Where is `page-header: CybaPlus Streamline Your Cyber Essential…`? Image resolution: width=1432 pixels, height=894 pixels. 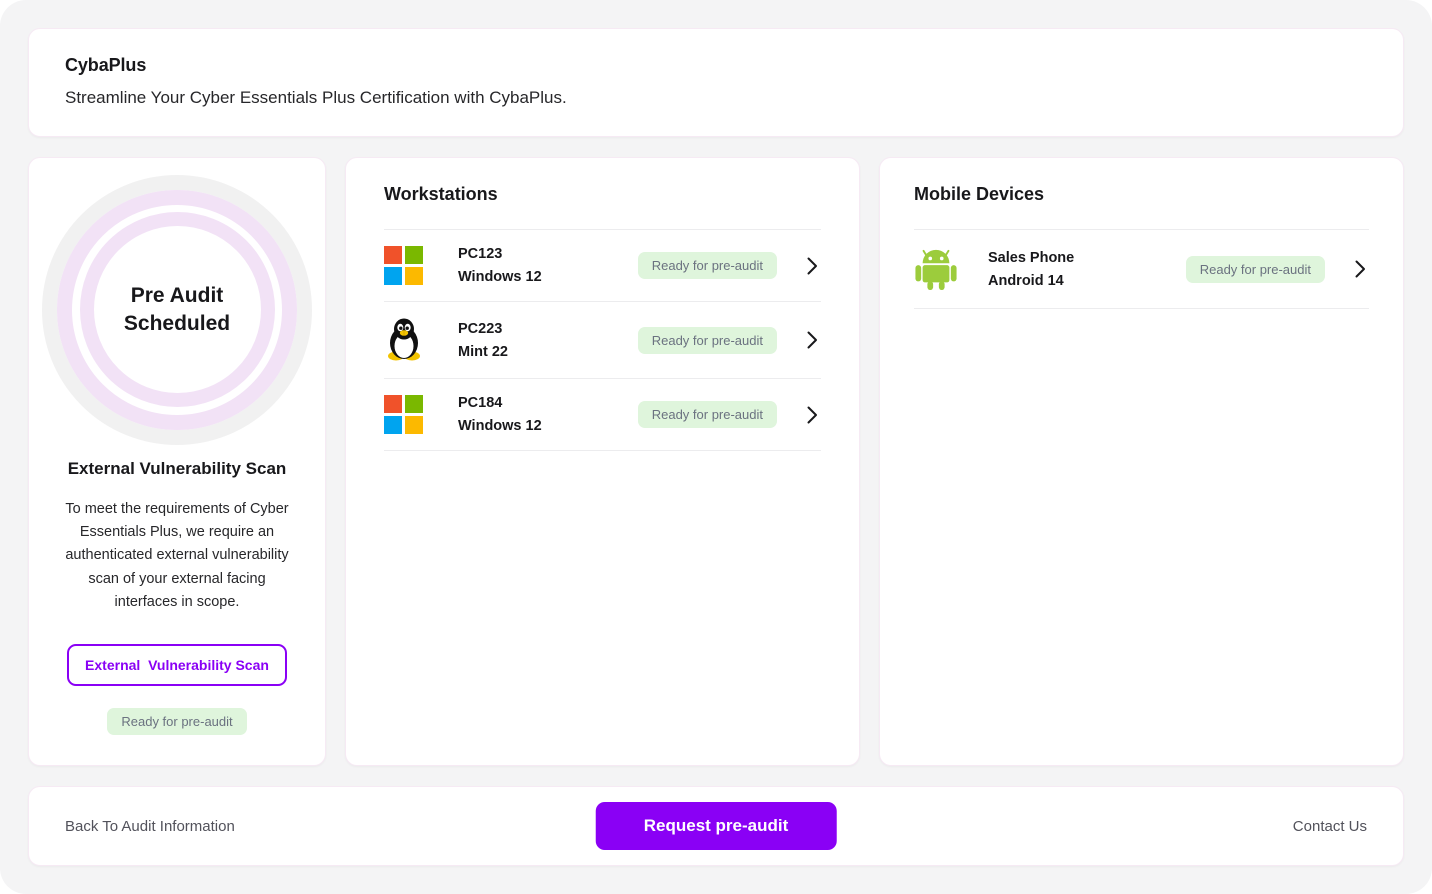 page-header: CybaPlus Streamline Your Cyber Essential… is located at coordinates (716, 82).